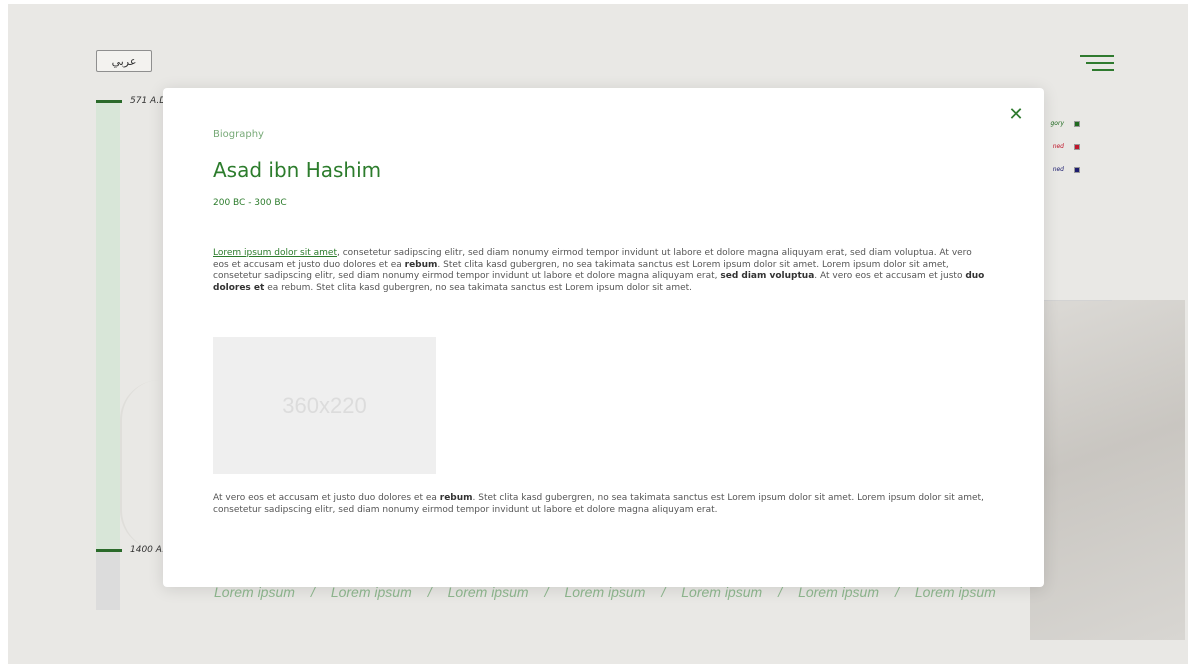 Image resolution: width=1192 pixels, height=667 pixels. What do you see at coordinates (108, 580) in the screenshot?
I see `timeline-track-lower` at bounding box center [108, 580].